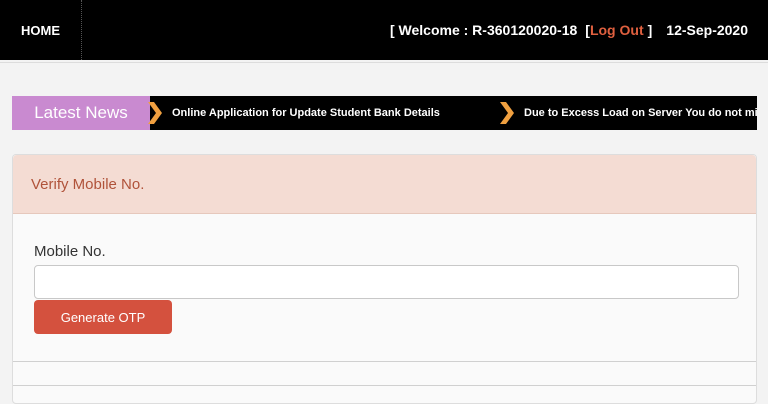  What do you see at coordinates (707, 30) in the screenshot?
I see `current-date: 12-Sep-2020` at bounding box center [707, 30].